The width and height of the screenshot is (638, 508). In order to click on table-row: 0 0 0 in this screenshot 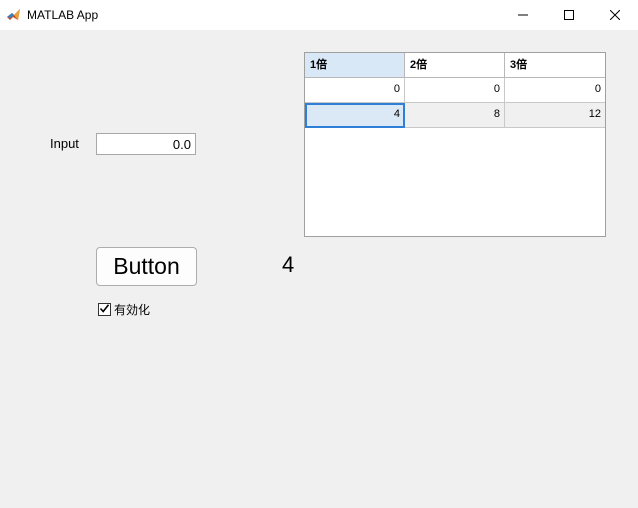, I will do `click(455, 90)`.